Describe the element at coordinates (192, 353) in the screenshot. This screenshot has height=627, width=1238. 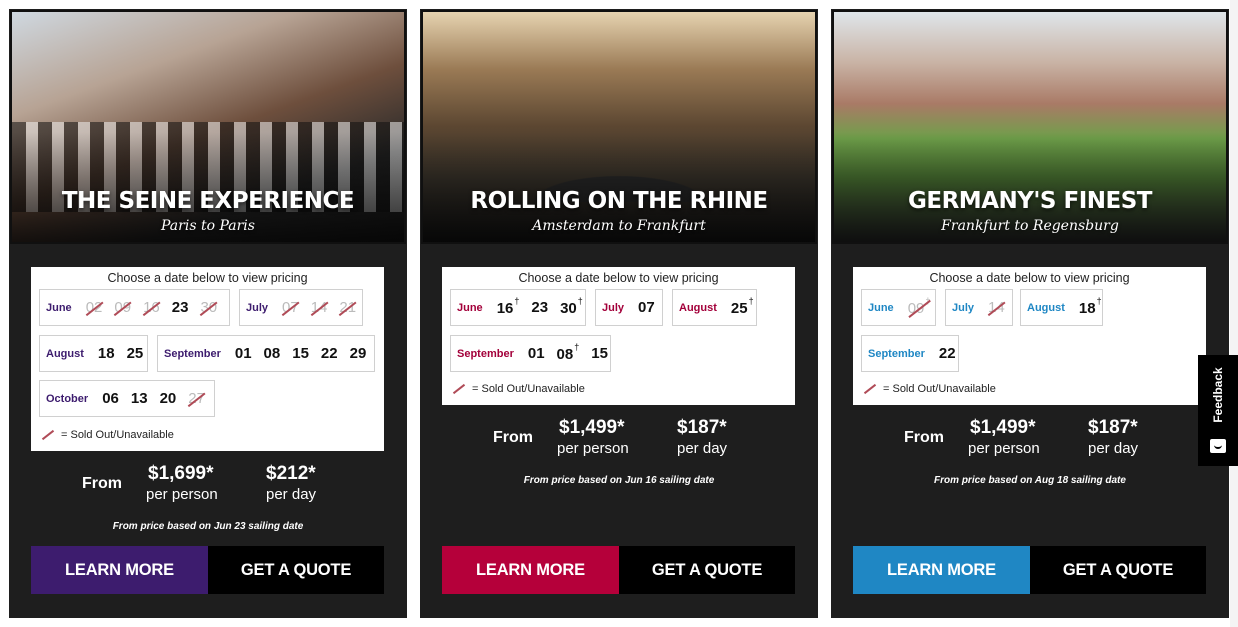
I see `month-label: September` at that location.